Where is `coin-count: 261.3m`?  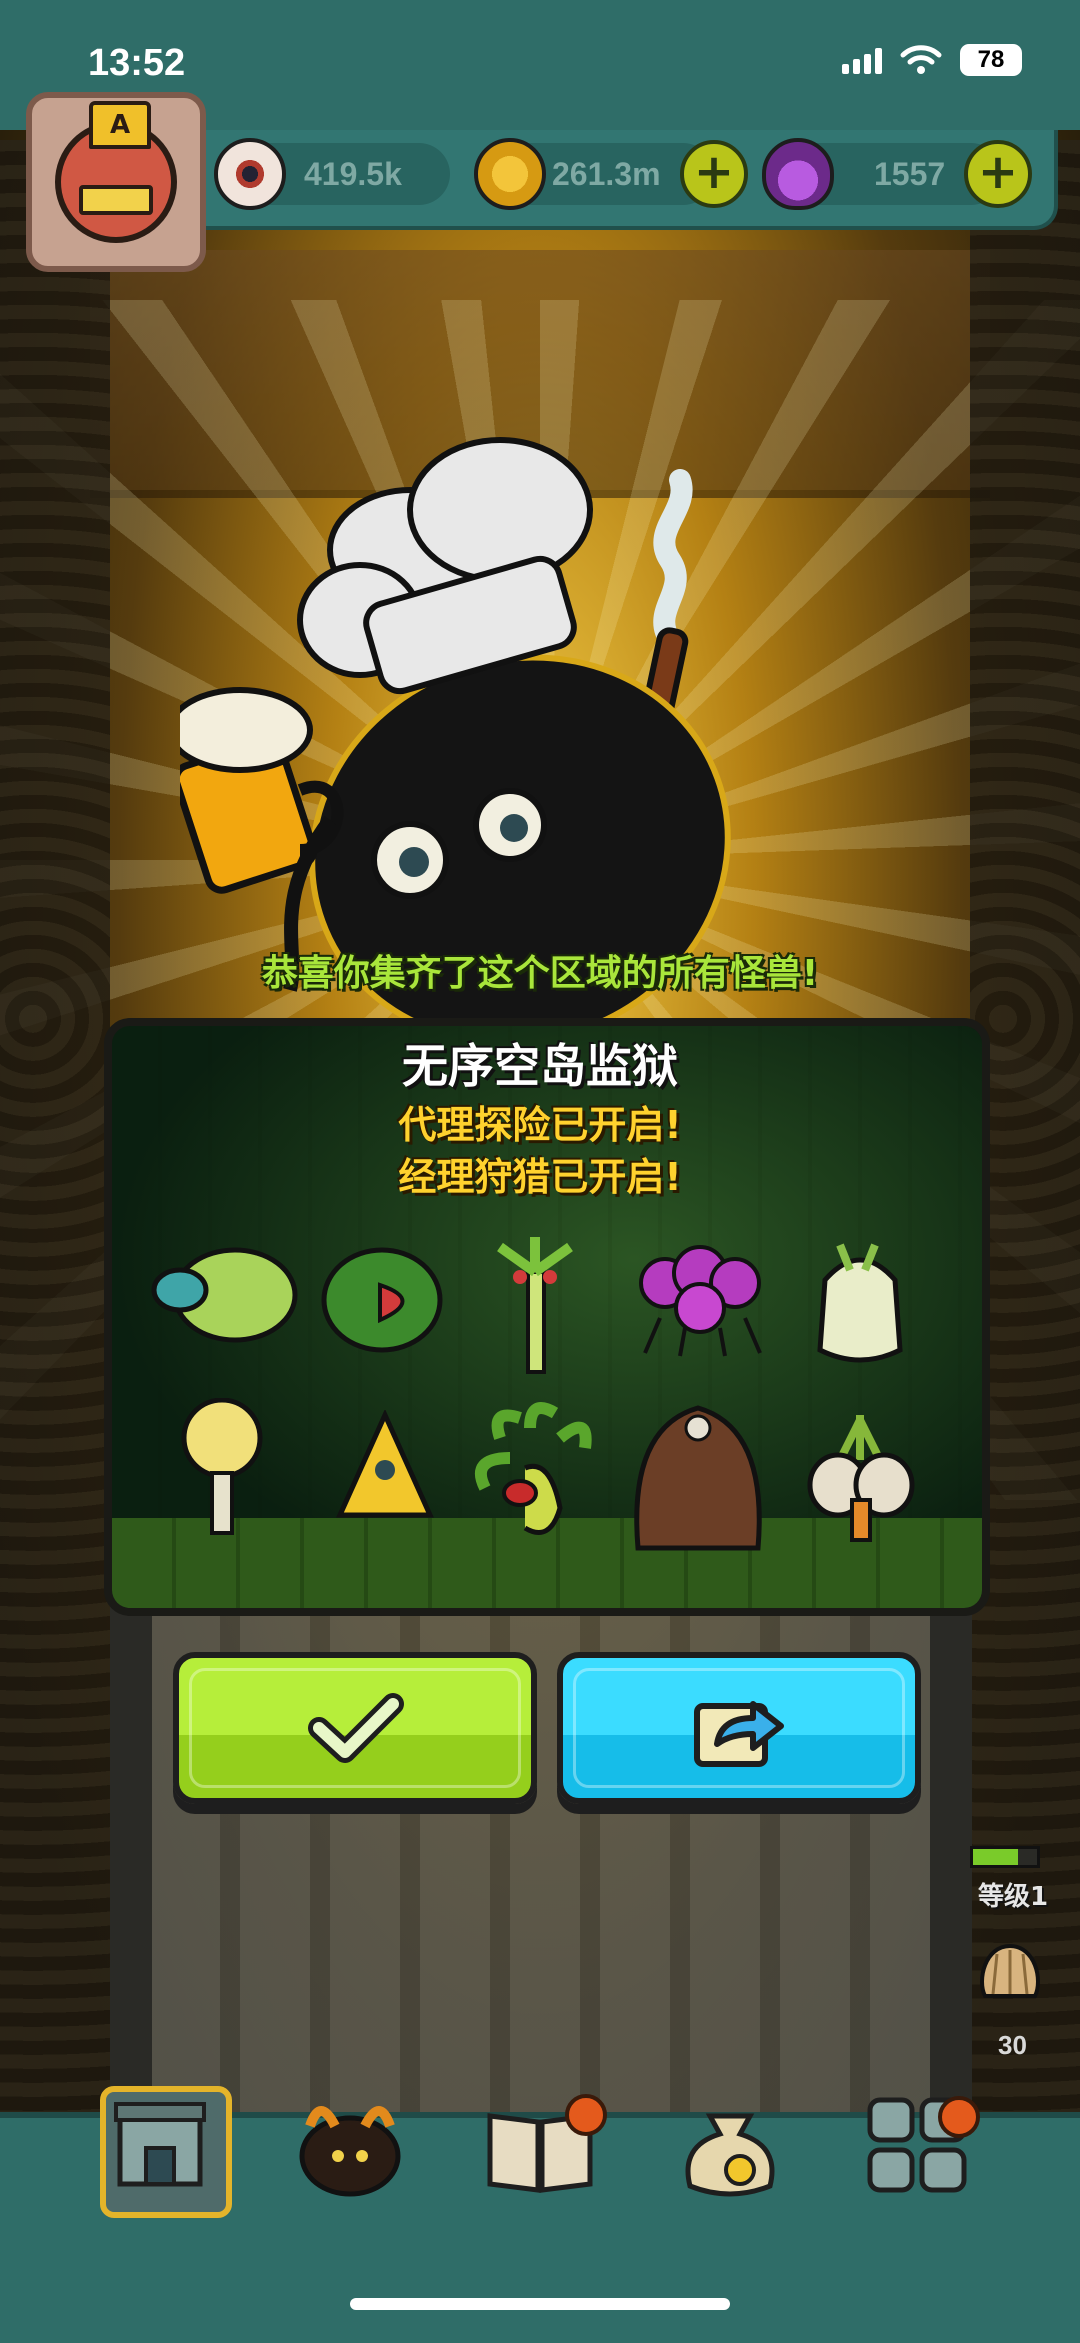 coin-count: 261.3m is located at coordinates (606, 173).